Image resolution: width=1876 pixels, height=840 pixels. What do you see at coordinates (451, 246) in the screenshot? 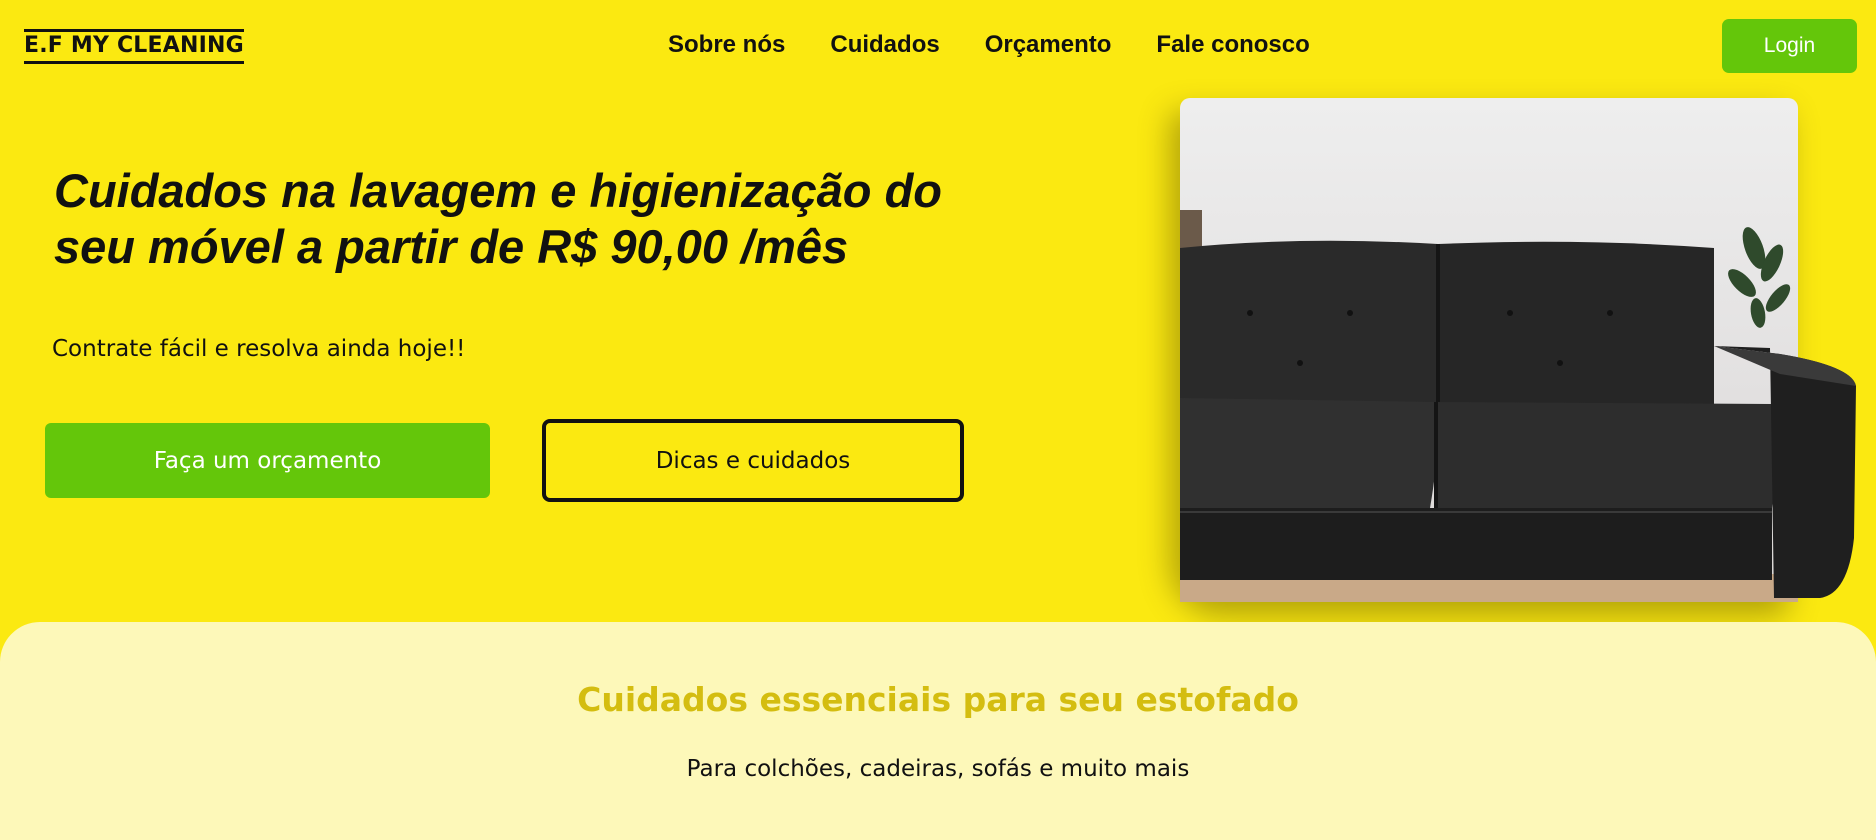
I see `hero-title-line-2: seu móvel a partir de R$ 90,00 /mês` at bounding box center [451, 246].